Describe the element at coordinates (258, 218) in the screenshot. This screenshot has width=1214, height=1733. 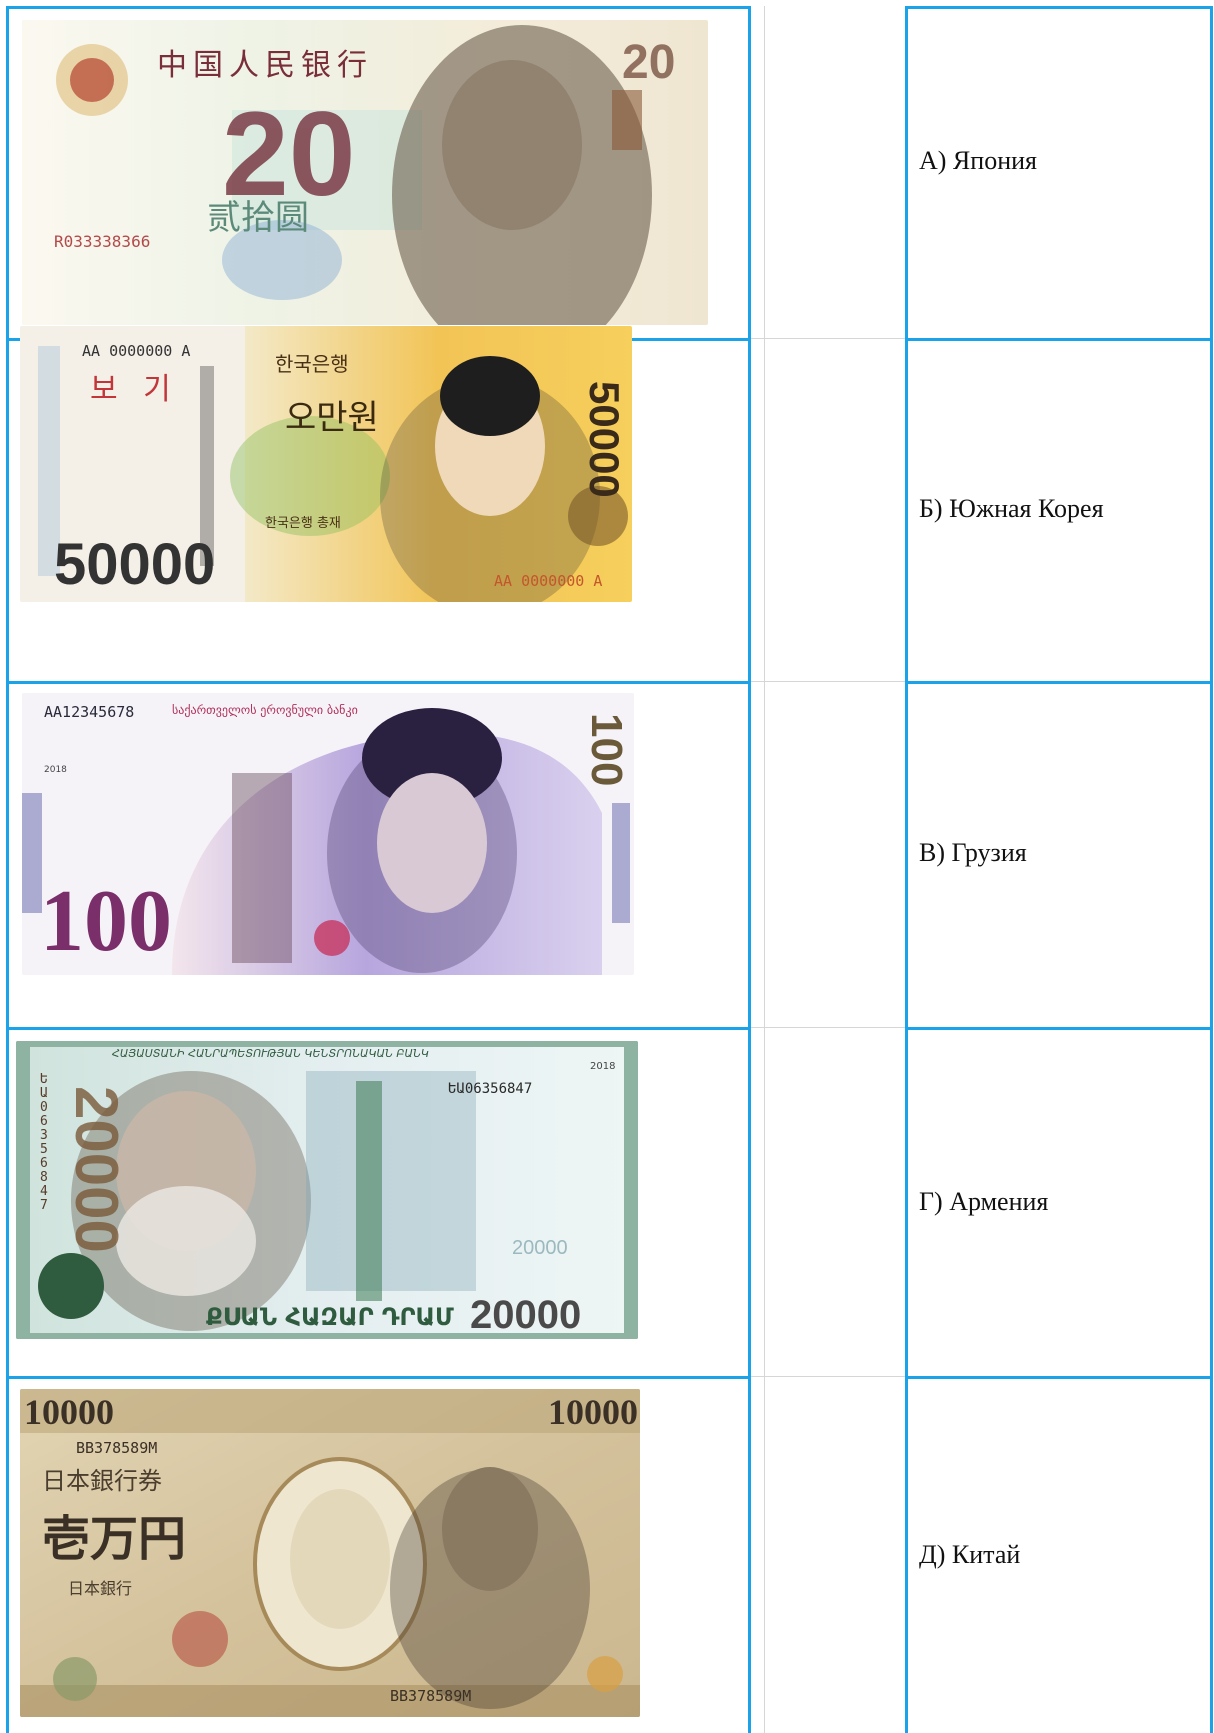
I see `amount-text: 贰拾圆` at that location.